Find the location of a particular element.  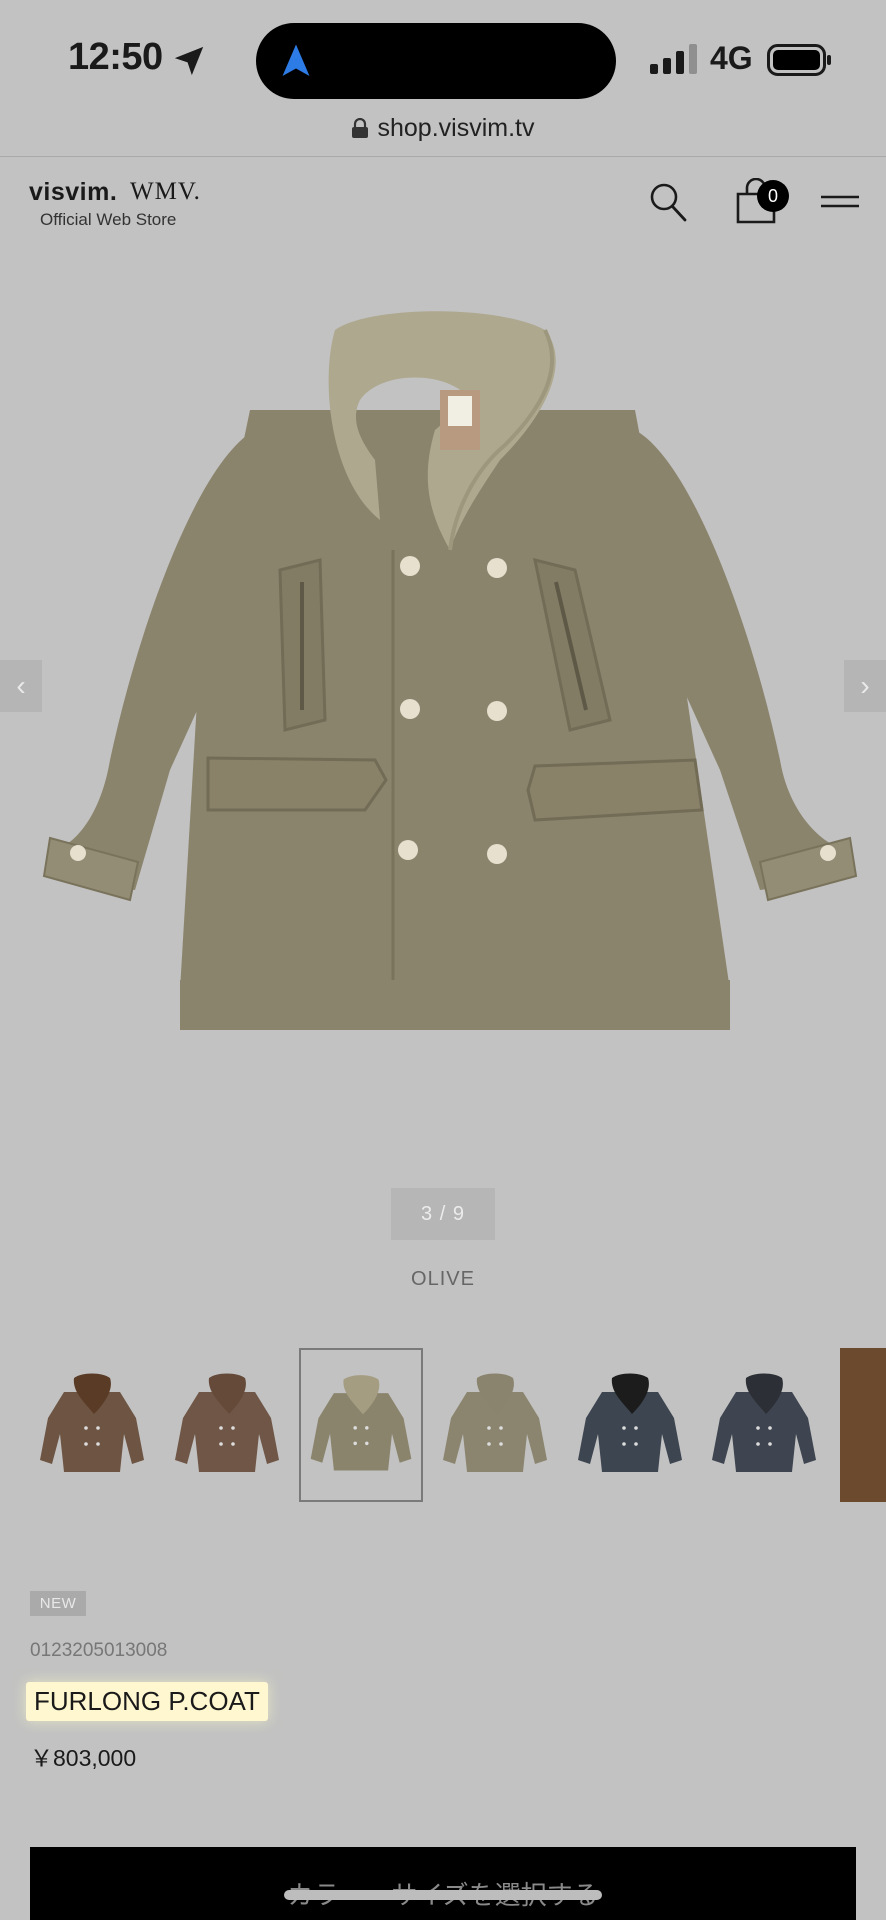

thumb-navy-black-collar is located at coordinates (630, 1425).